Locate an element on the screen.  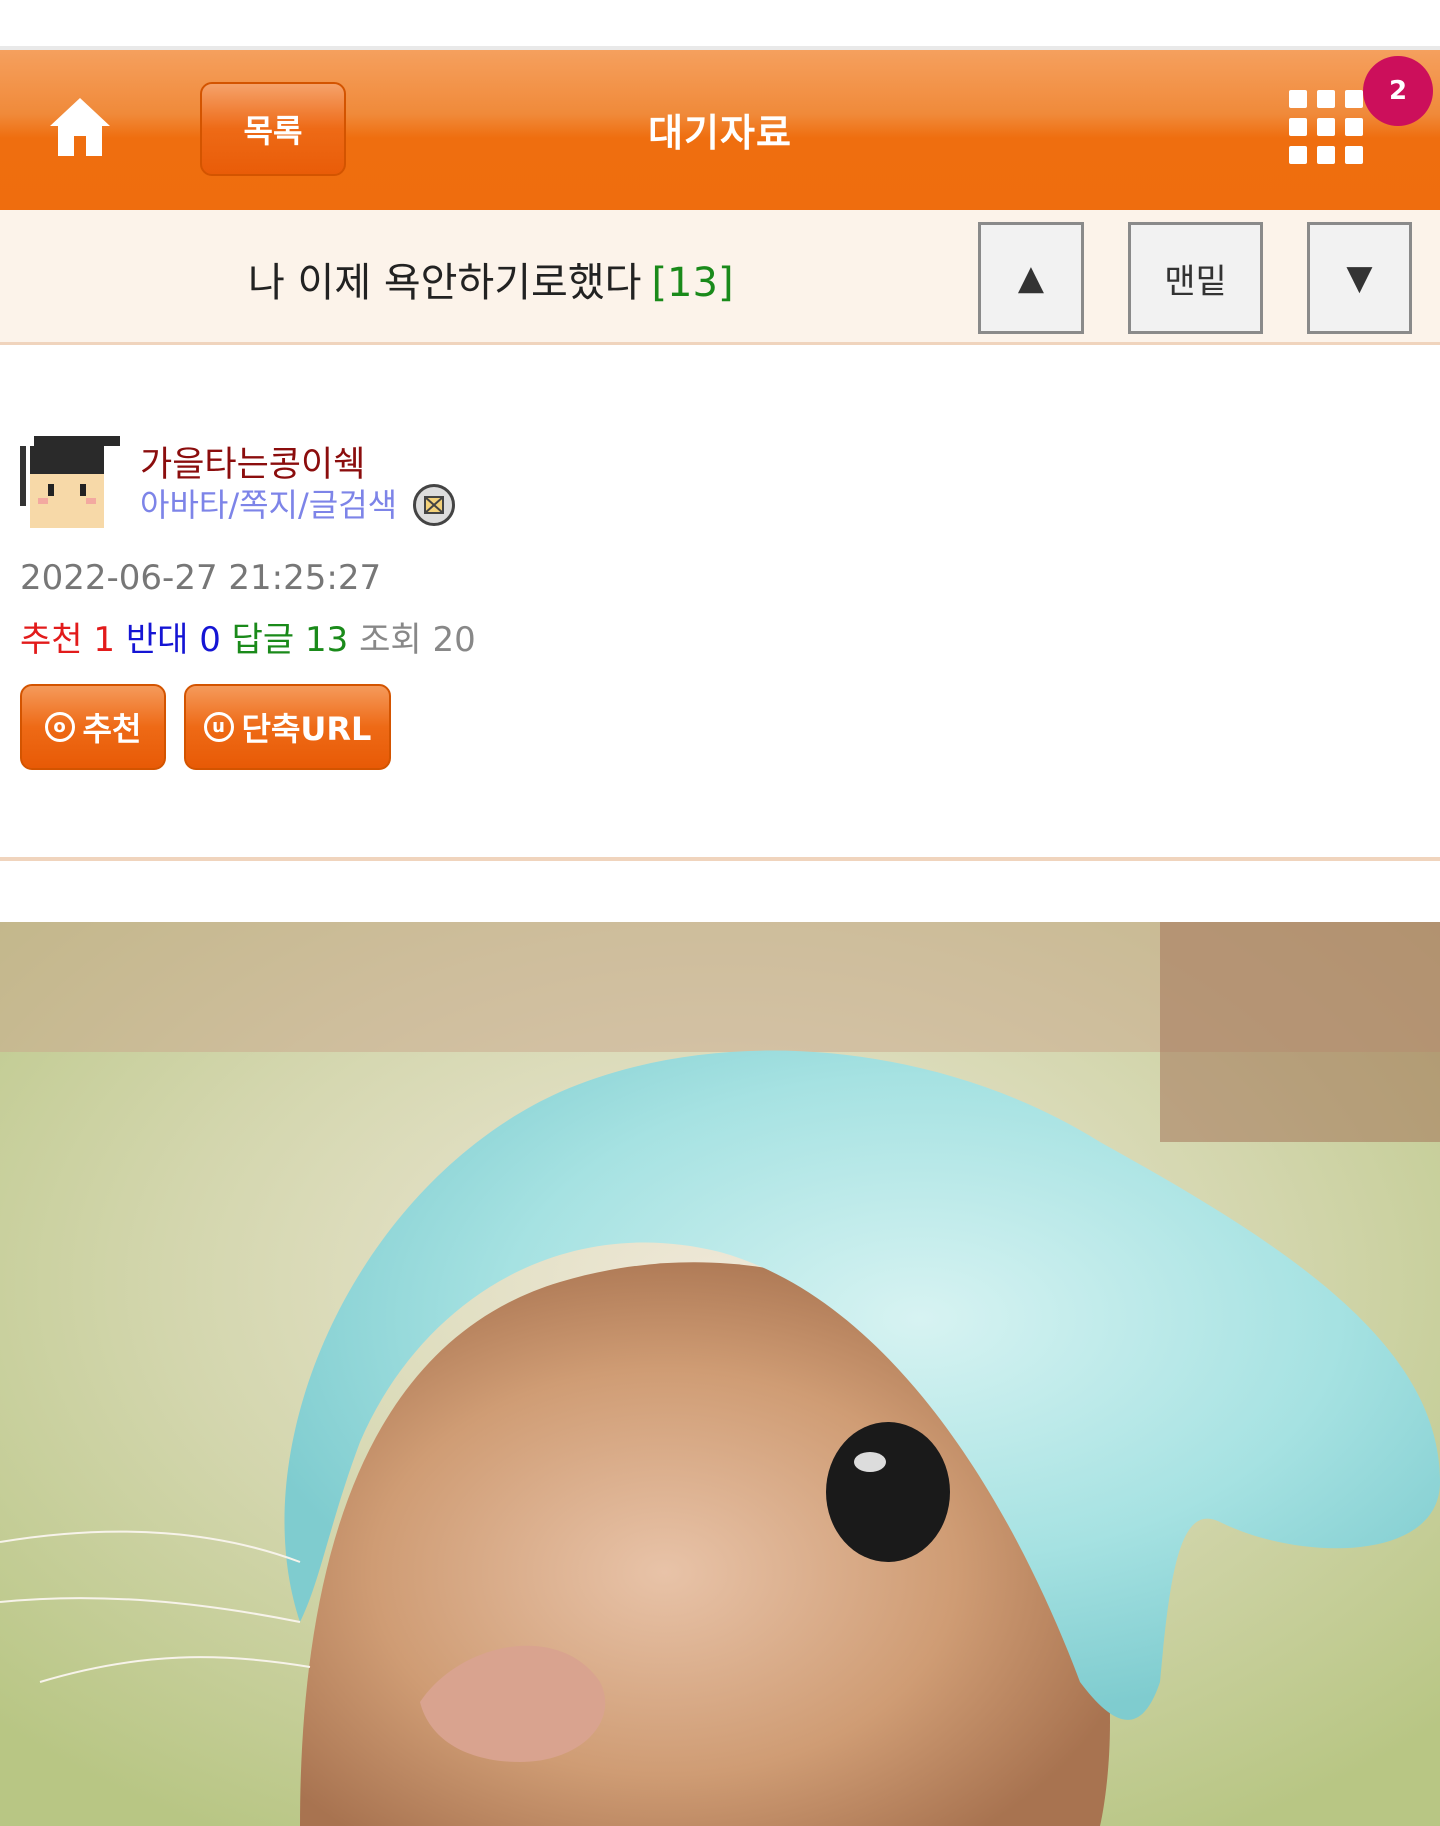
recommend-circle-icon: o is located at coordinates (59, 727).